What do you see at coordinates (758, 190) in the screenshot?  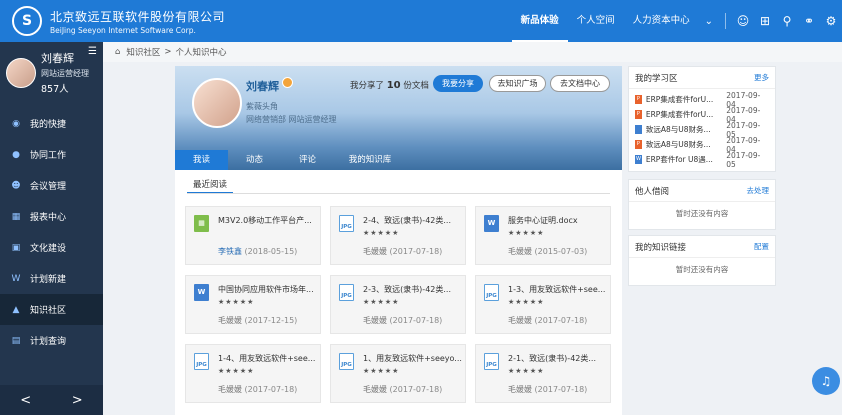 I see `process-link: 去处理` at bounding box center [758, 190].